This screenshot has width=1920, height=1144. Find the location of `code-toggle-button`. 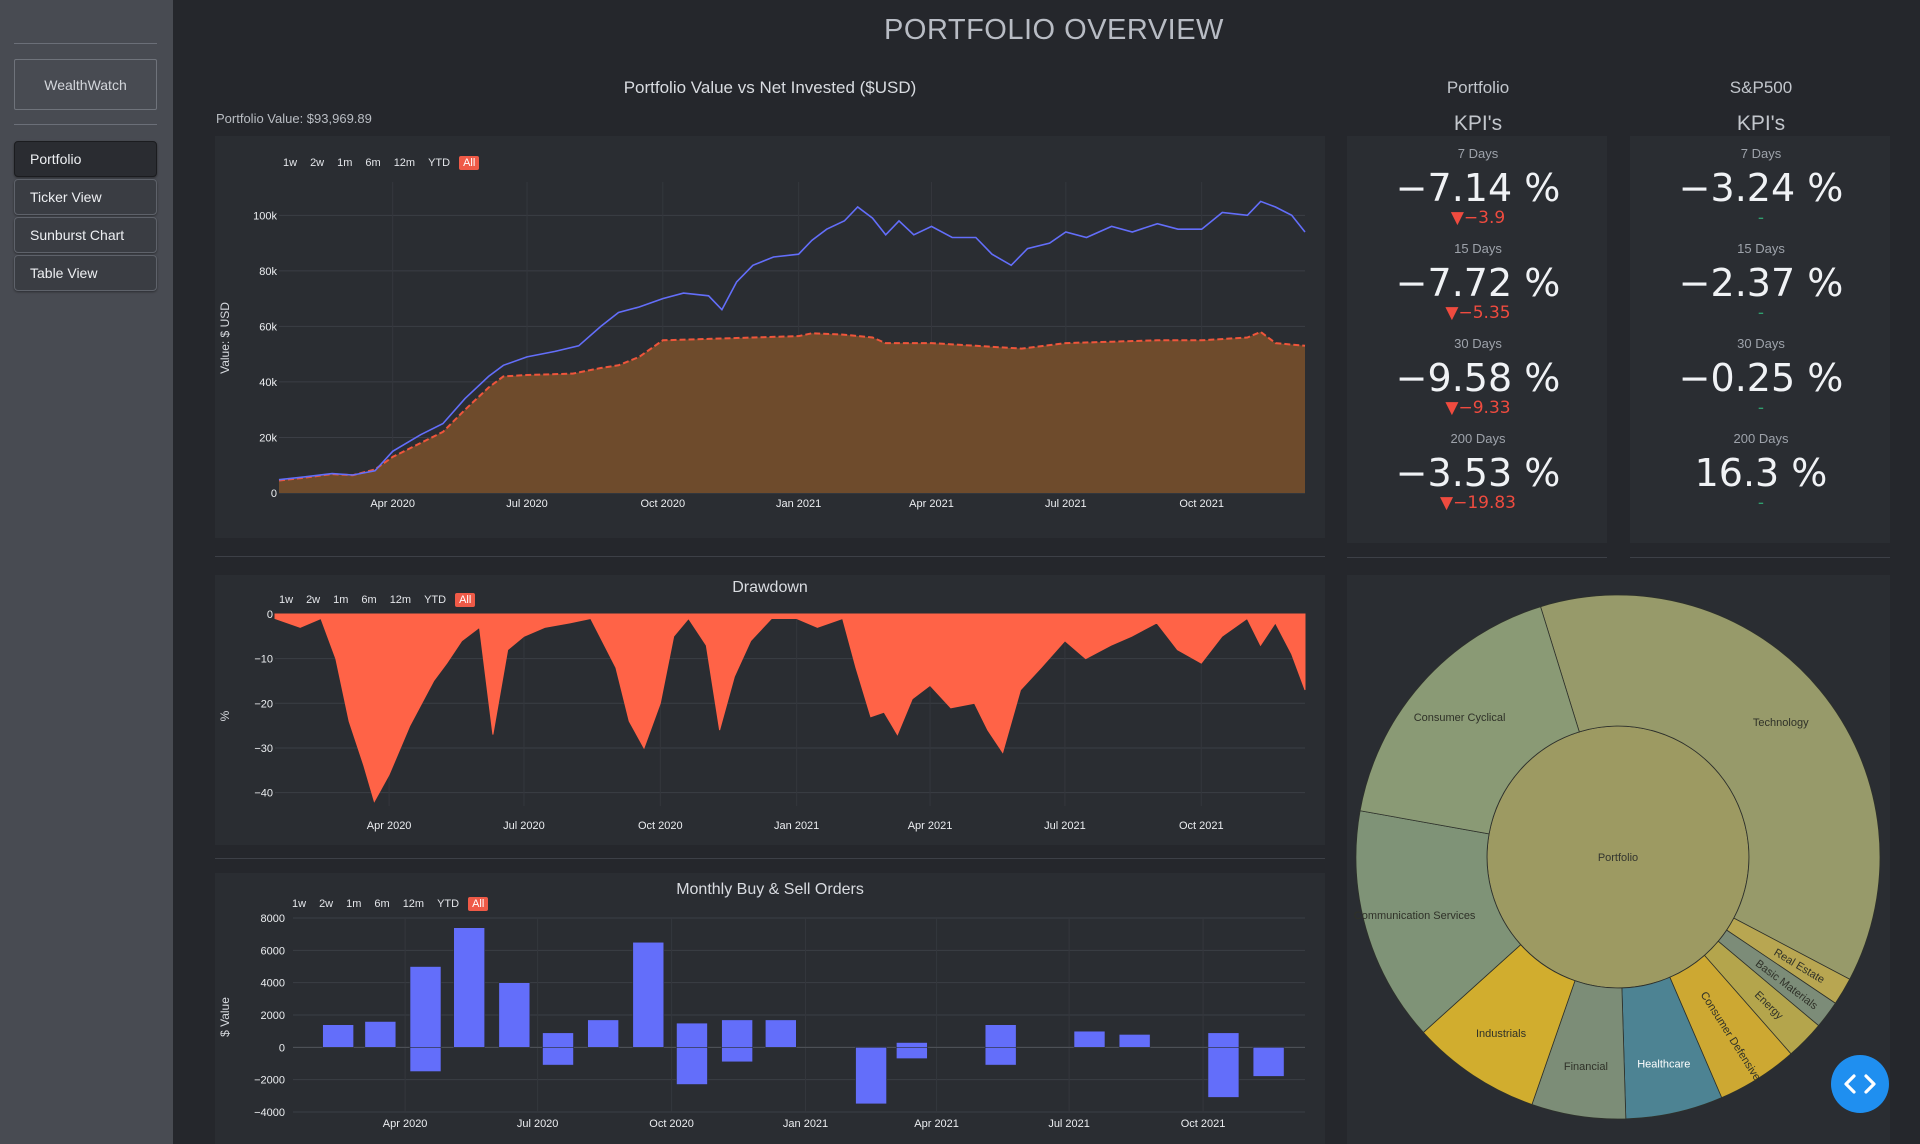

code-toggle-button is located at coordinates (1860, 1084).